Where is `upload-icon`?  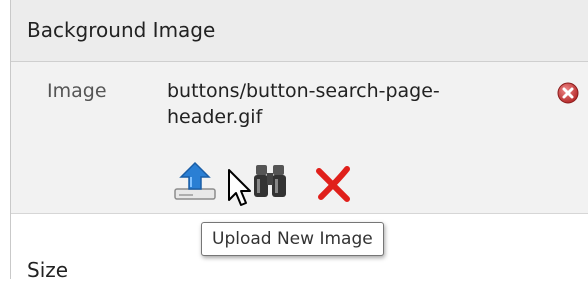 upload-icon is located at coordinates (203, 182).